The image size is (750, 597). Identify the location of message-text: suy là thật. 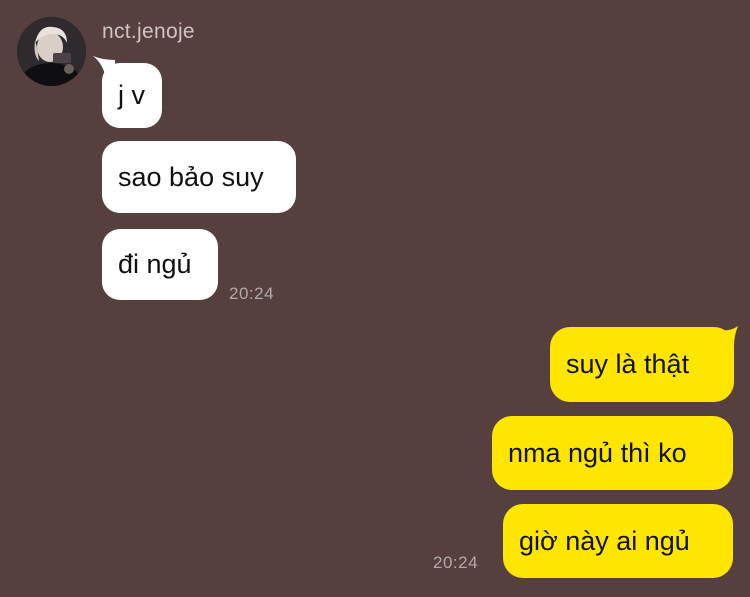
(628, 364).